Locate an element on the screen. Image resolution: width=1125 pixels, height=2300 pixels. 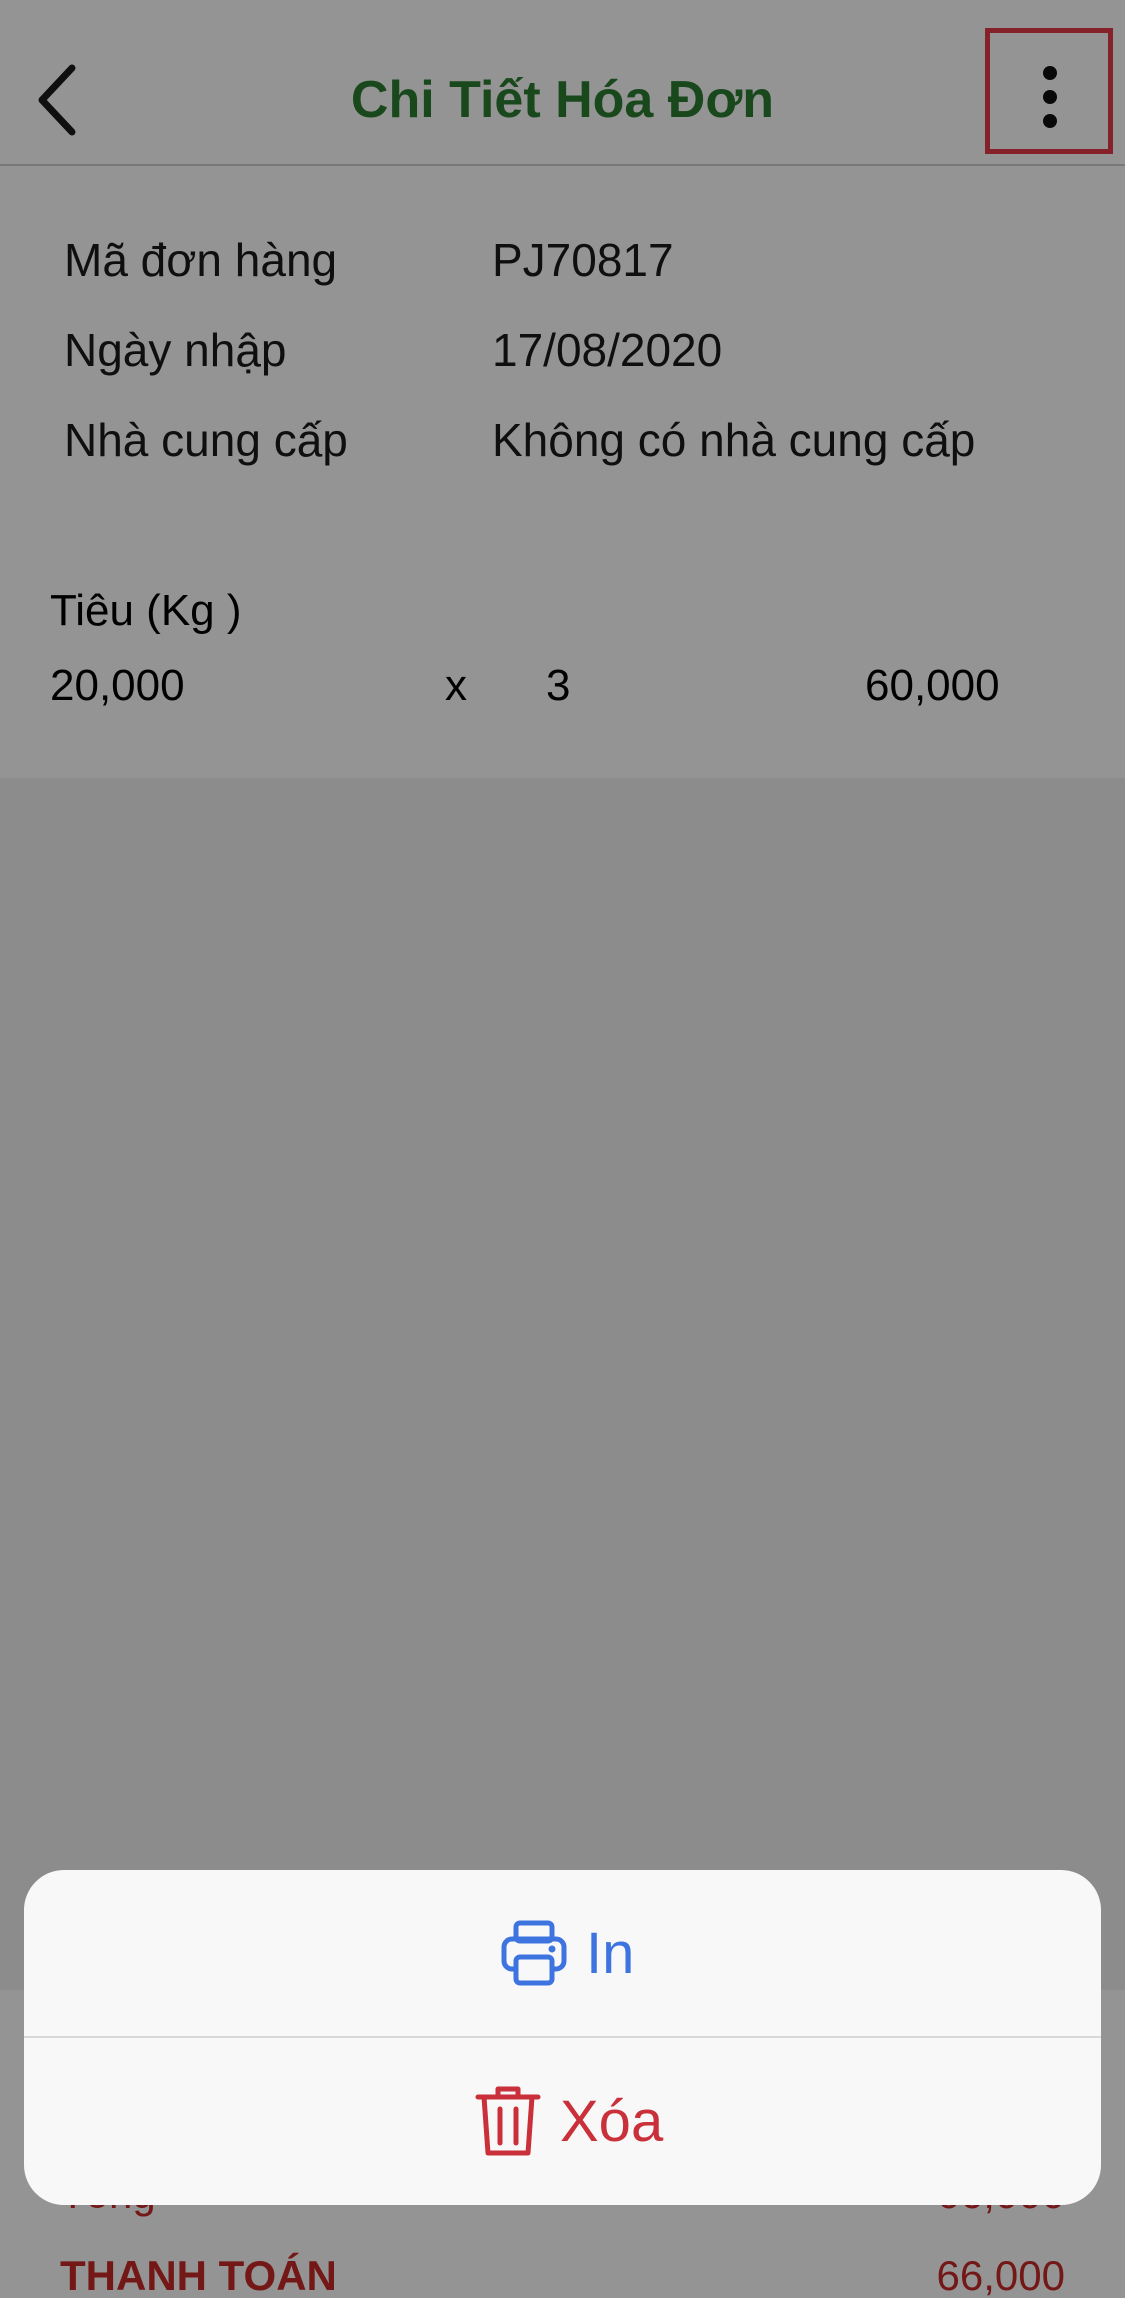
print-button: In is located at coordinates (562, 1953).